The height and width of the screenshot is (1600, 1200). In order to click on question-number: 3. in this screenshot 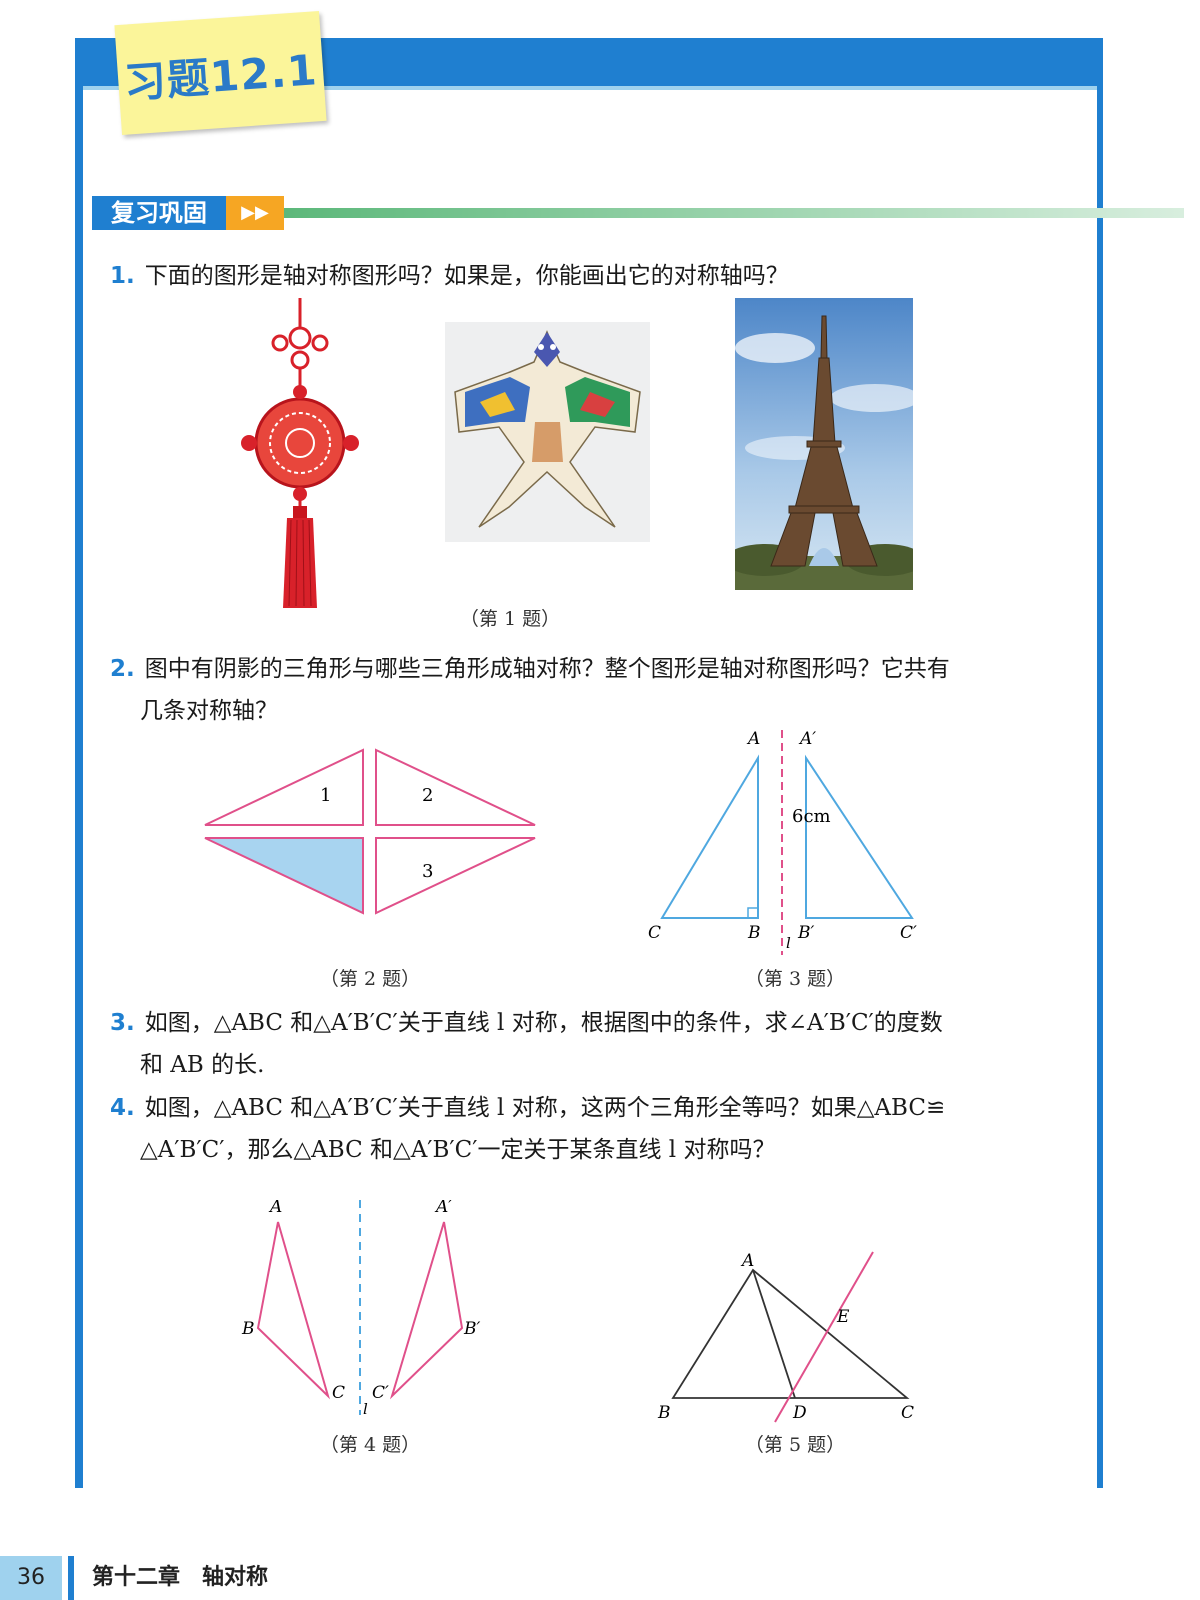, I will do `click(122, 1023)`.